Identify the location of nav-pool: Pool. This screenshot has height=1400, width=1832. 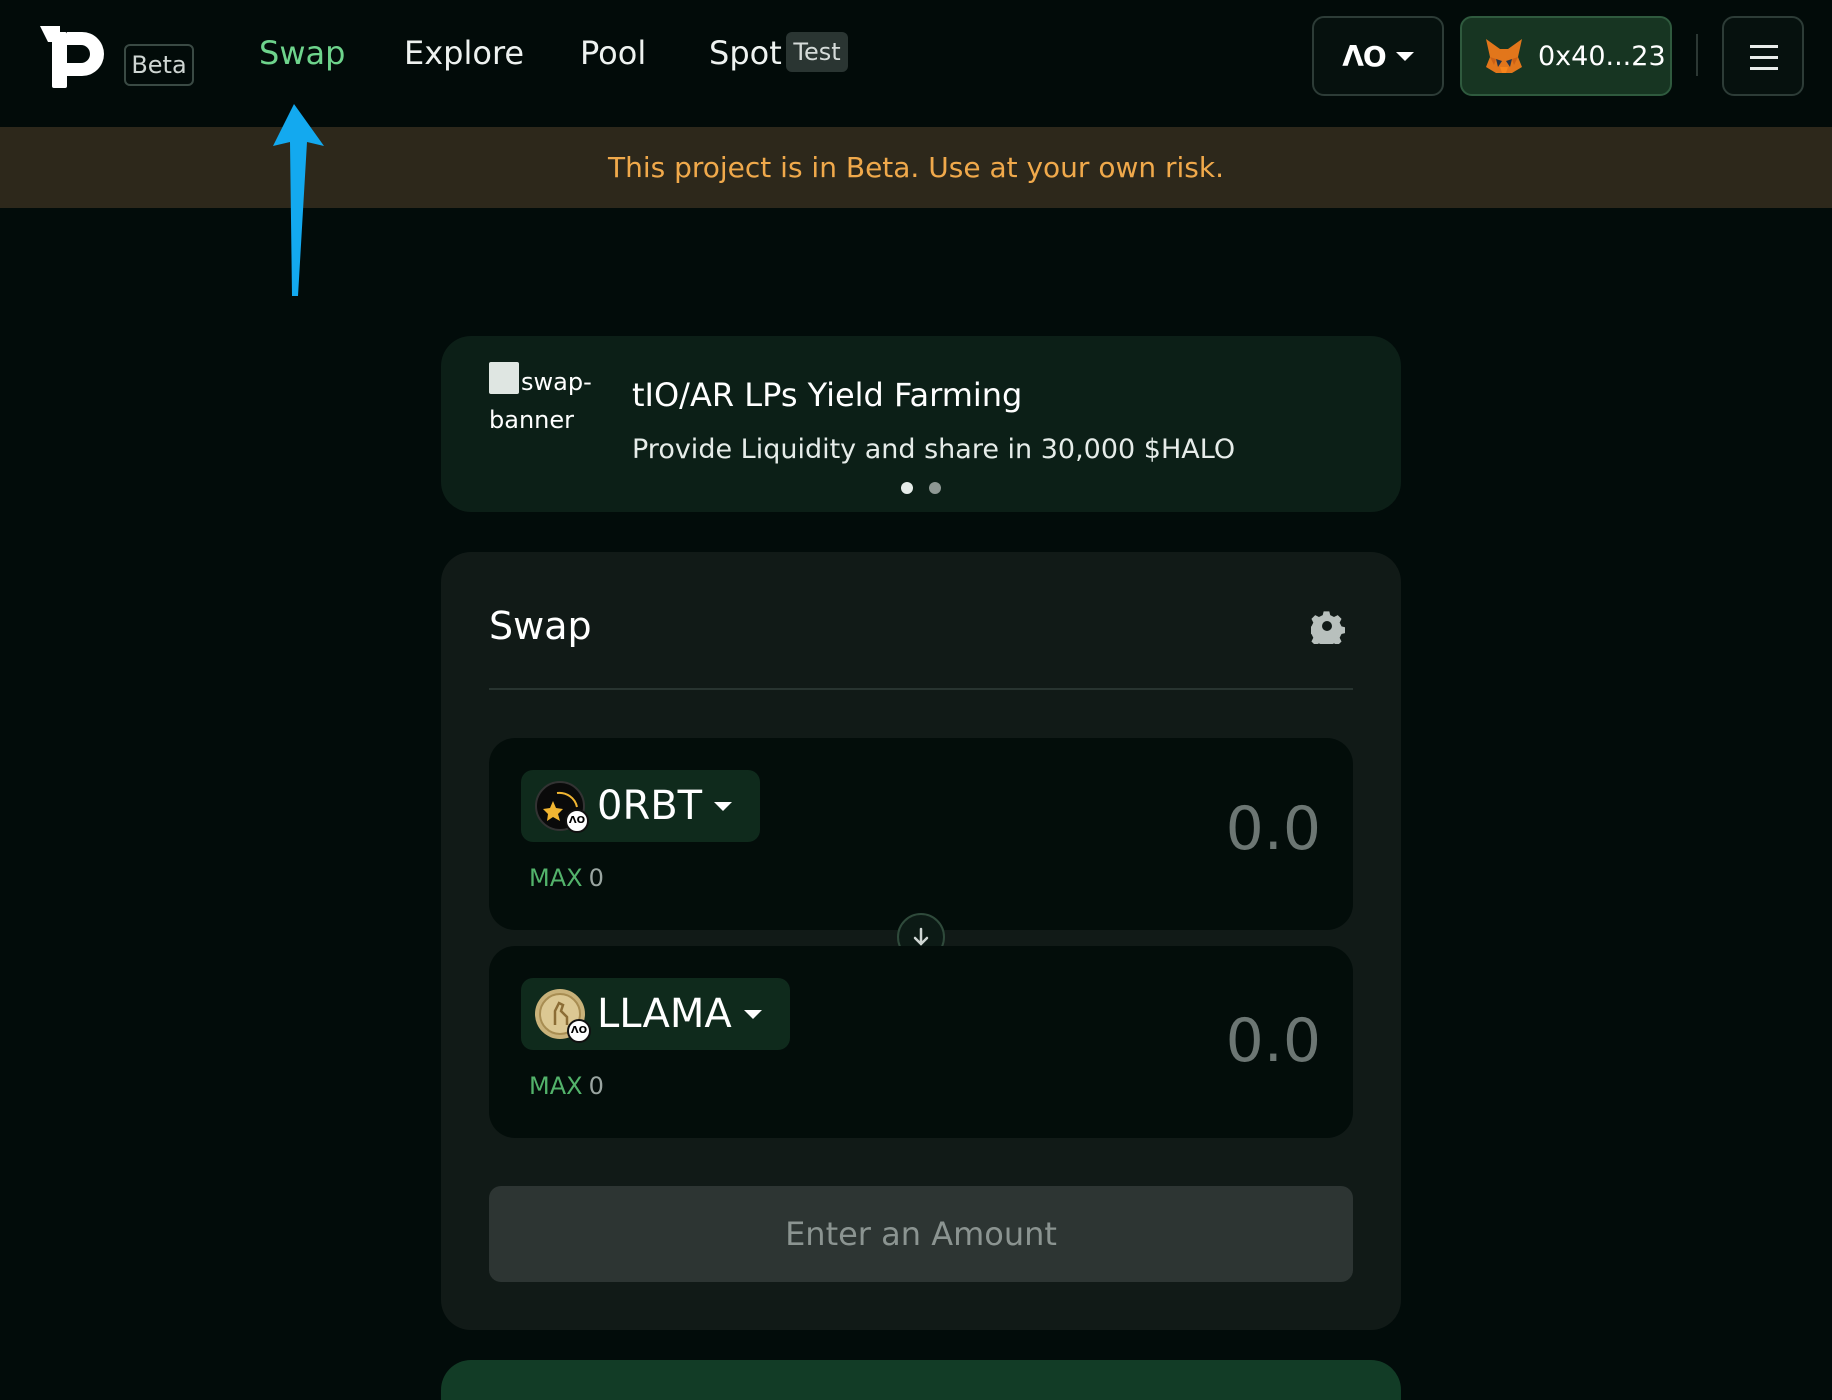
(613, 53).